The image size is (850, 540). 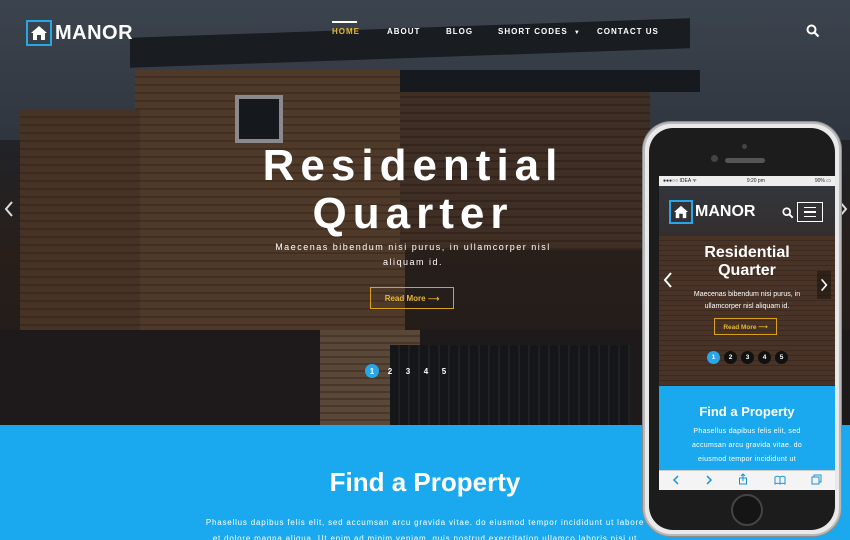 I want to click on nav-about: ABOUT, so click(x=403, y=31).